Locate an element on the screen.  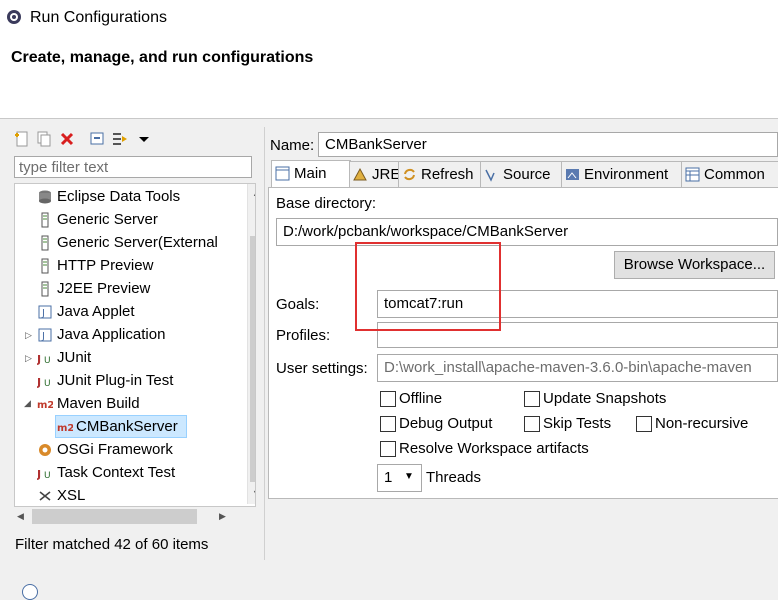
tree-horizontal-scrollbar: ◀ ▶ is located at coordinates (134, 516).